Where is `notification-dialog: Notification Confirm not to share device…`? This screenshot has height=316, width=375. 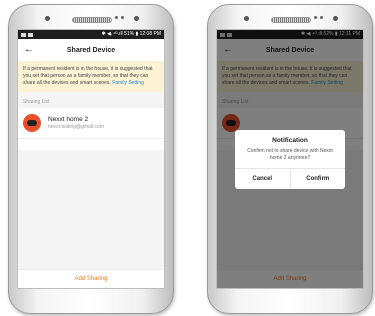
notification-dialog: Notification Confirm not to share device… is located at coordinates (290, 159).